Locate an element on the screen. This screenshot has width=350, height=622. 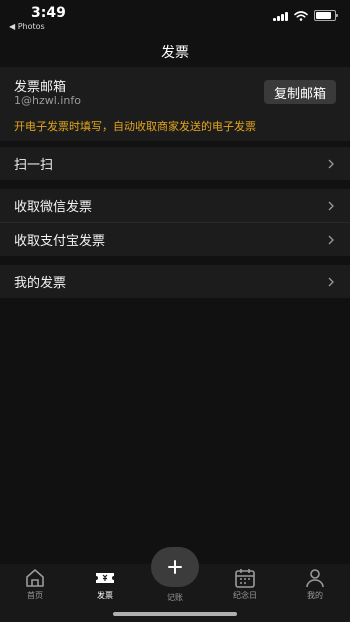
add-entry-label: 记账 is located at coordinates (175, 597).